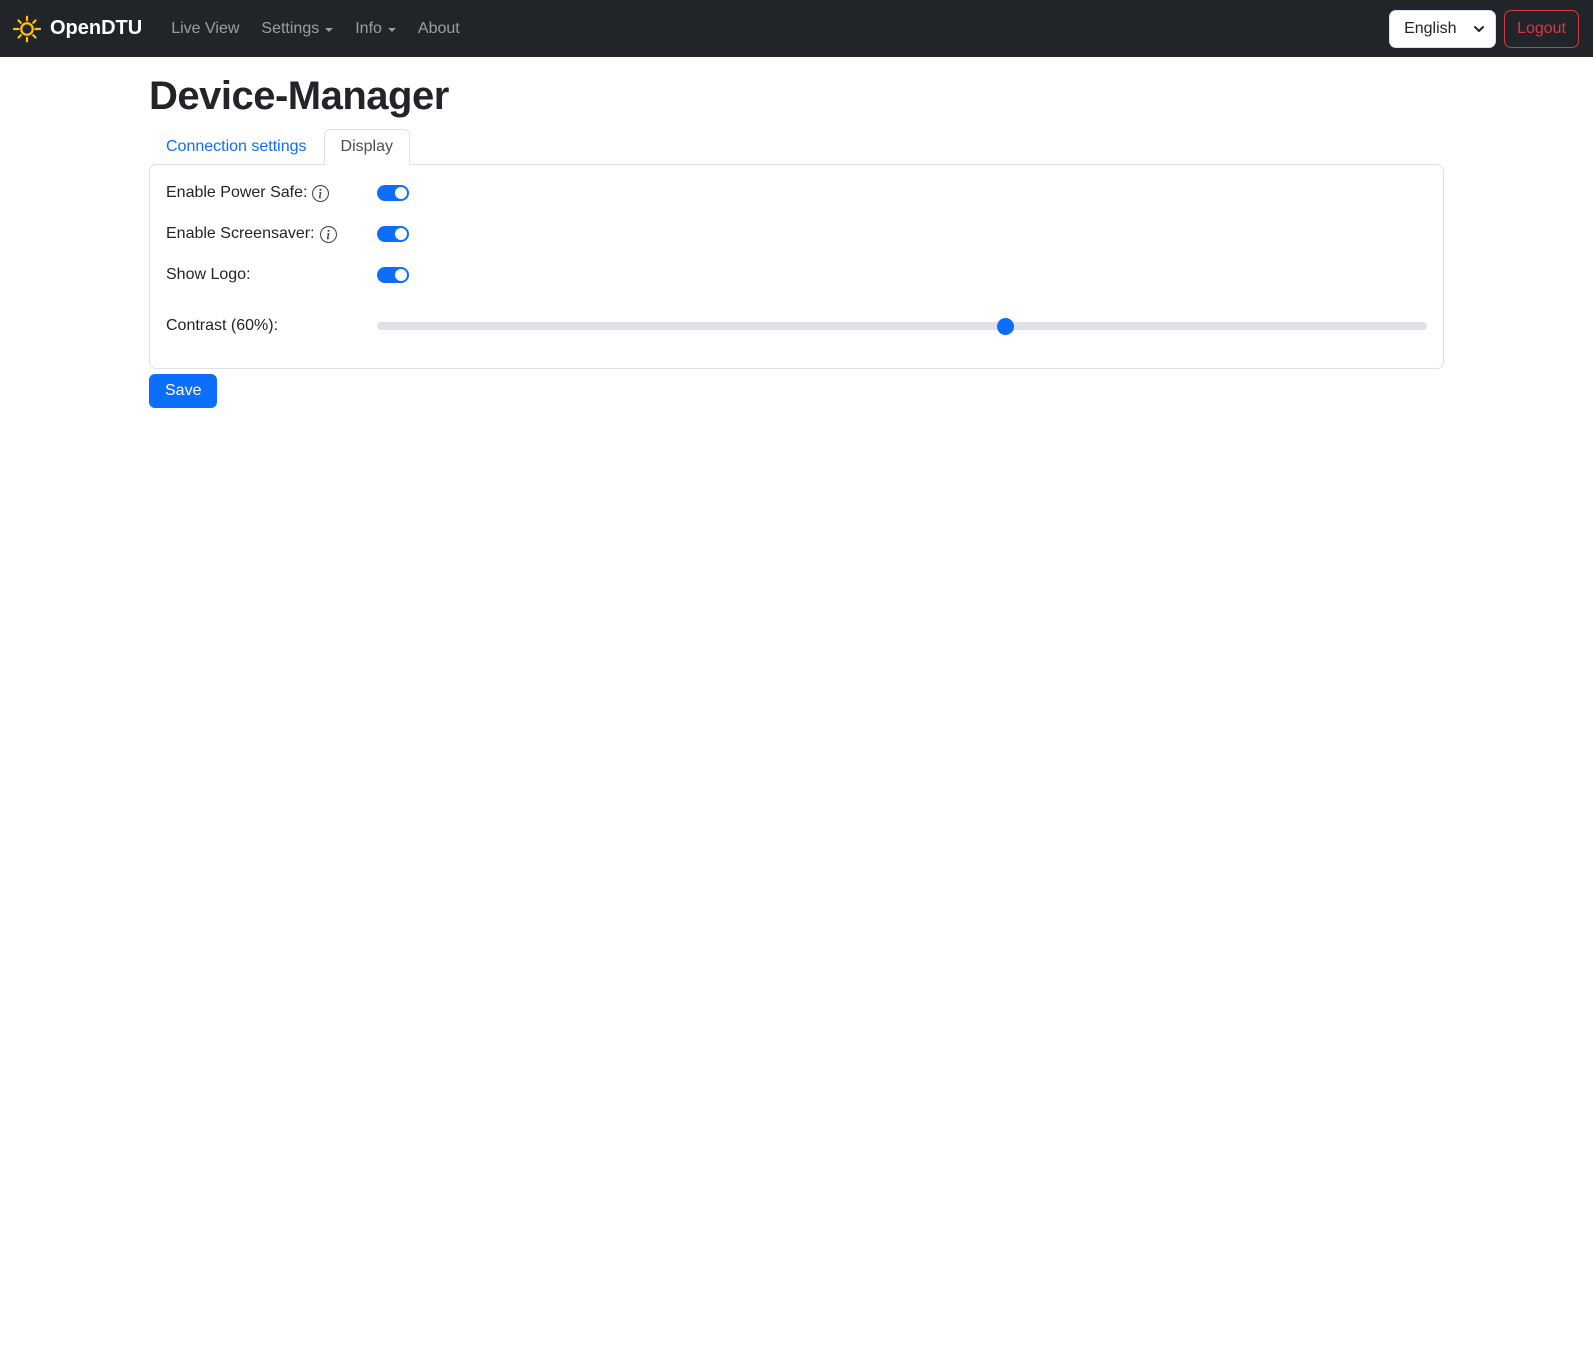 Image resolution: width=1593 pixels, height=1359 pixels. What do you see at coordinates (439, 29) in the screenshot?
I see `nav-item-about: About` at bounding box center [439, 29].